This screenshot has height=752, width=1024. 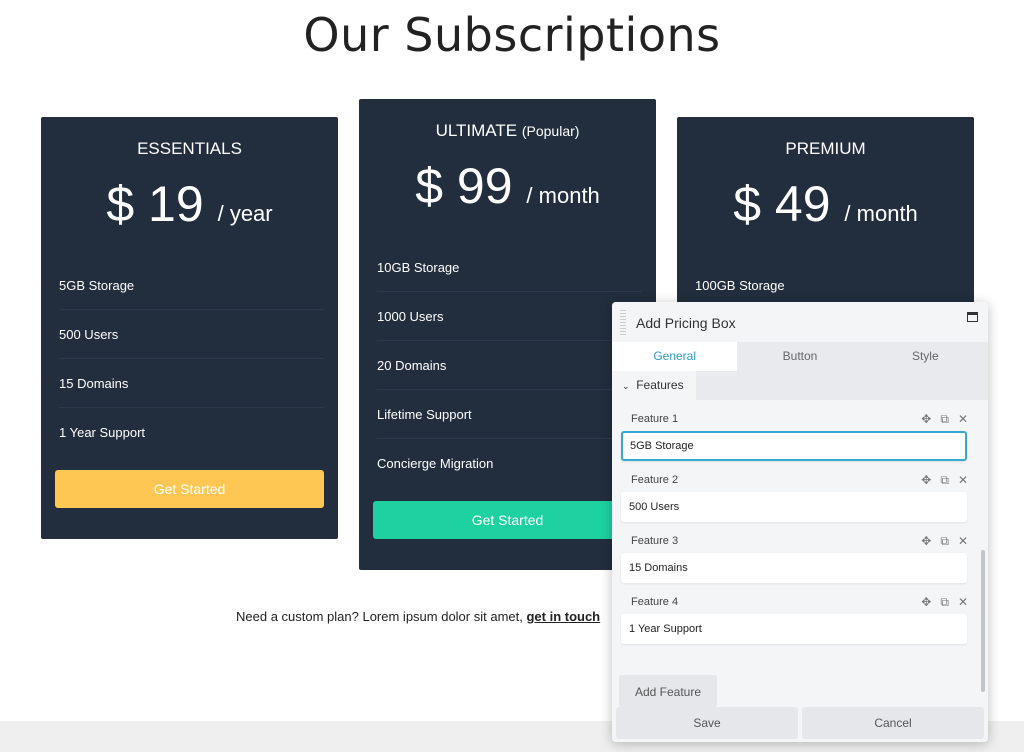 What do you see at coordinates (507, 186) in the screenshot?
I see `plan-price: $ 99 / month` at bounding box center [507, 186].